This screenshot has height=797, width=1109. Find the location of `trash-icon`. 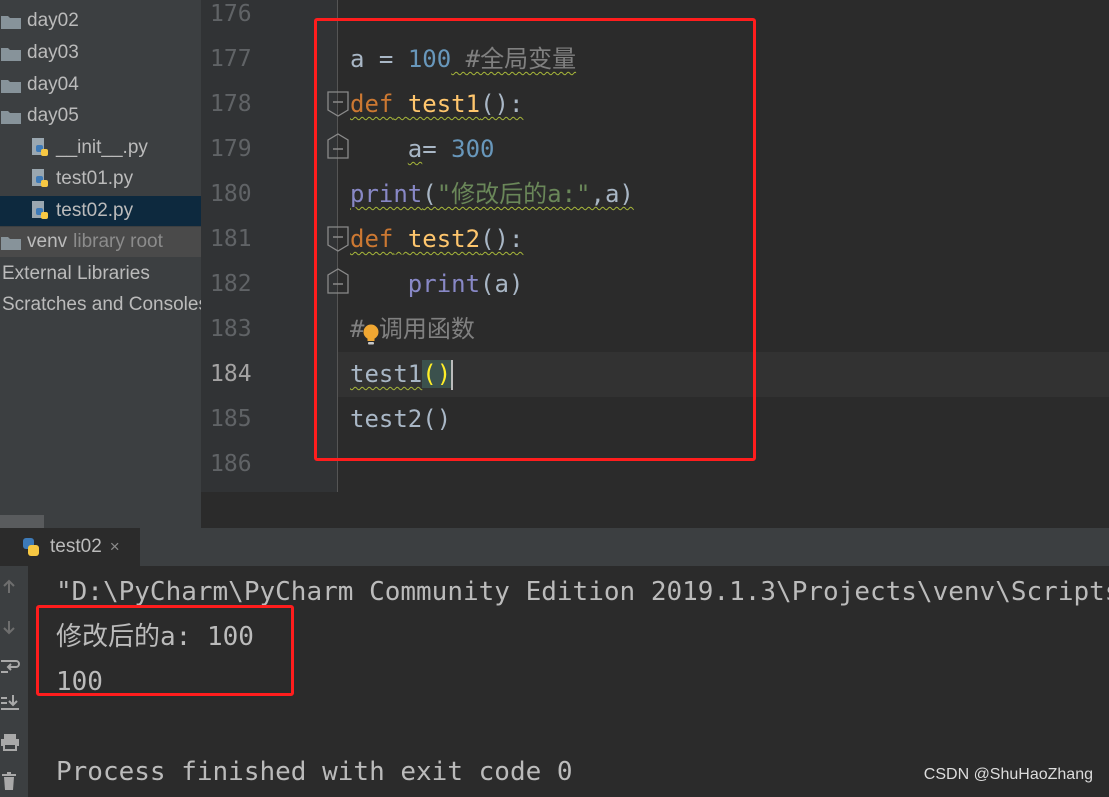

trash-icon is located at coordinates (10, 781).